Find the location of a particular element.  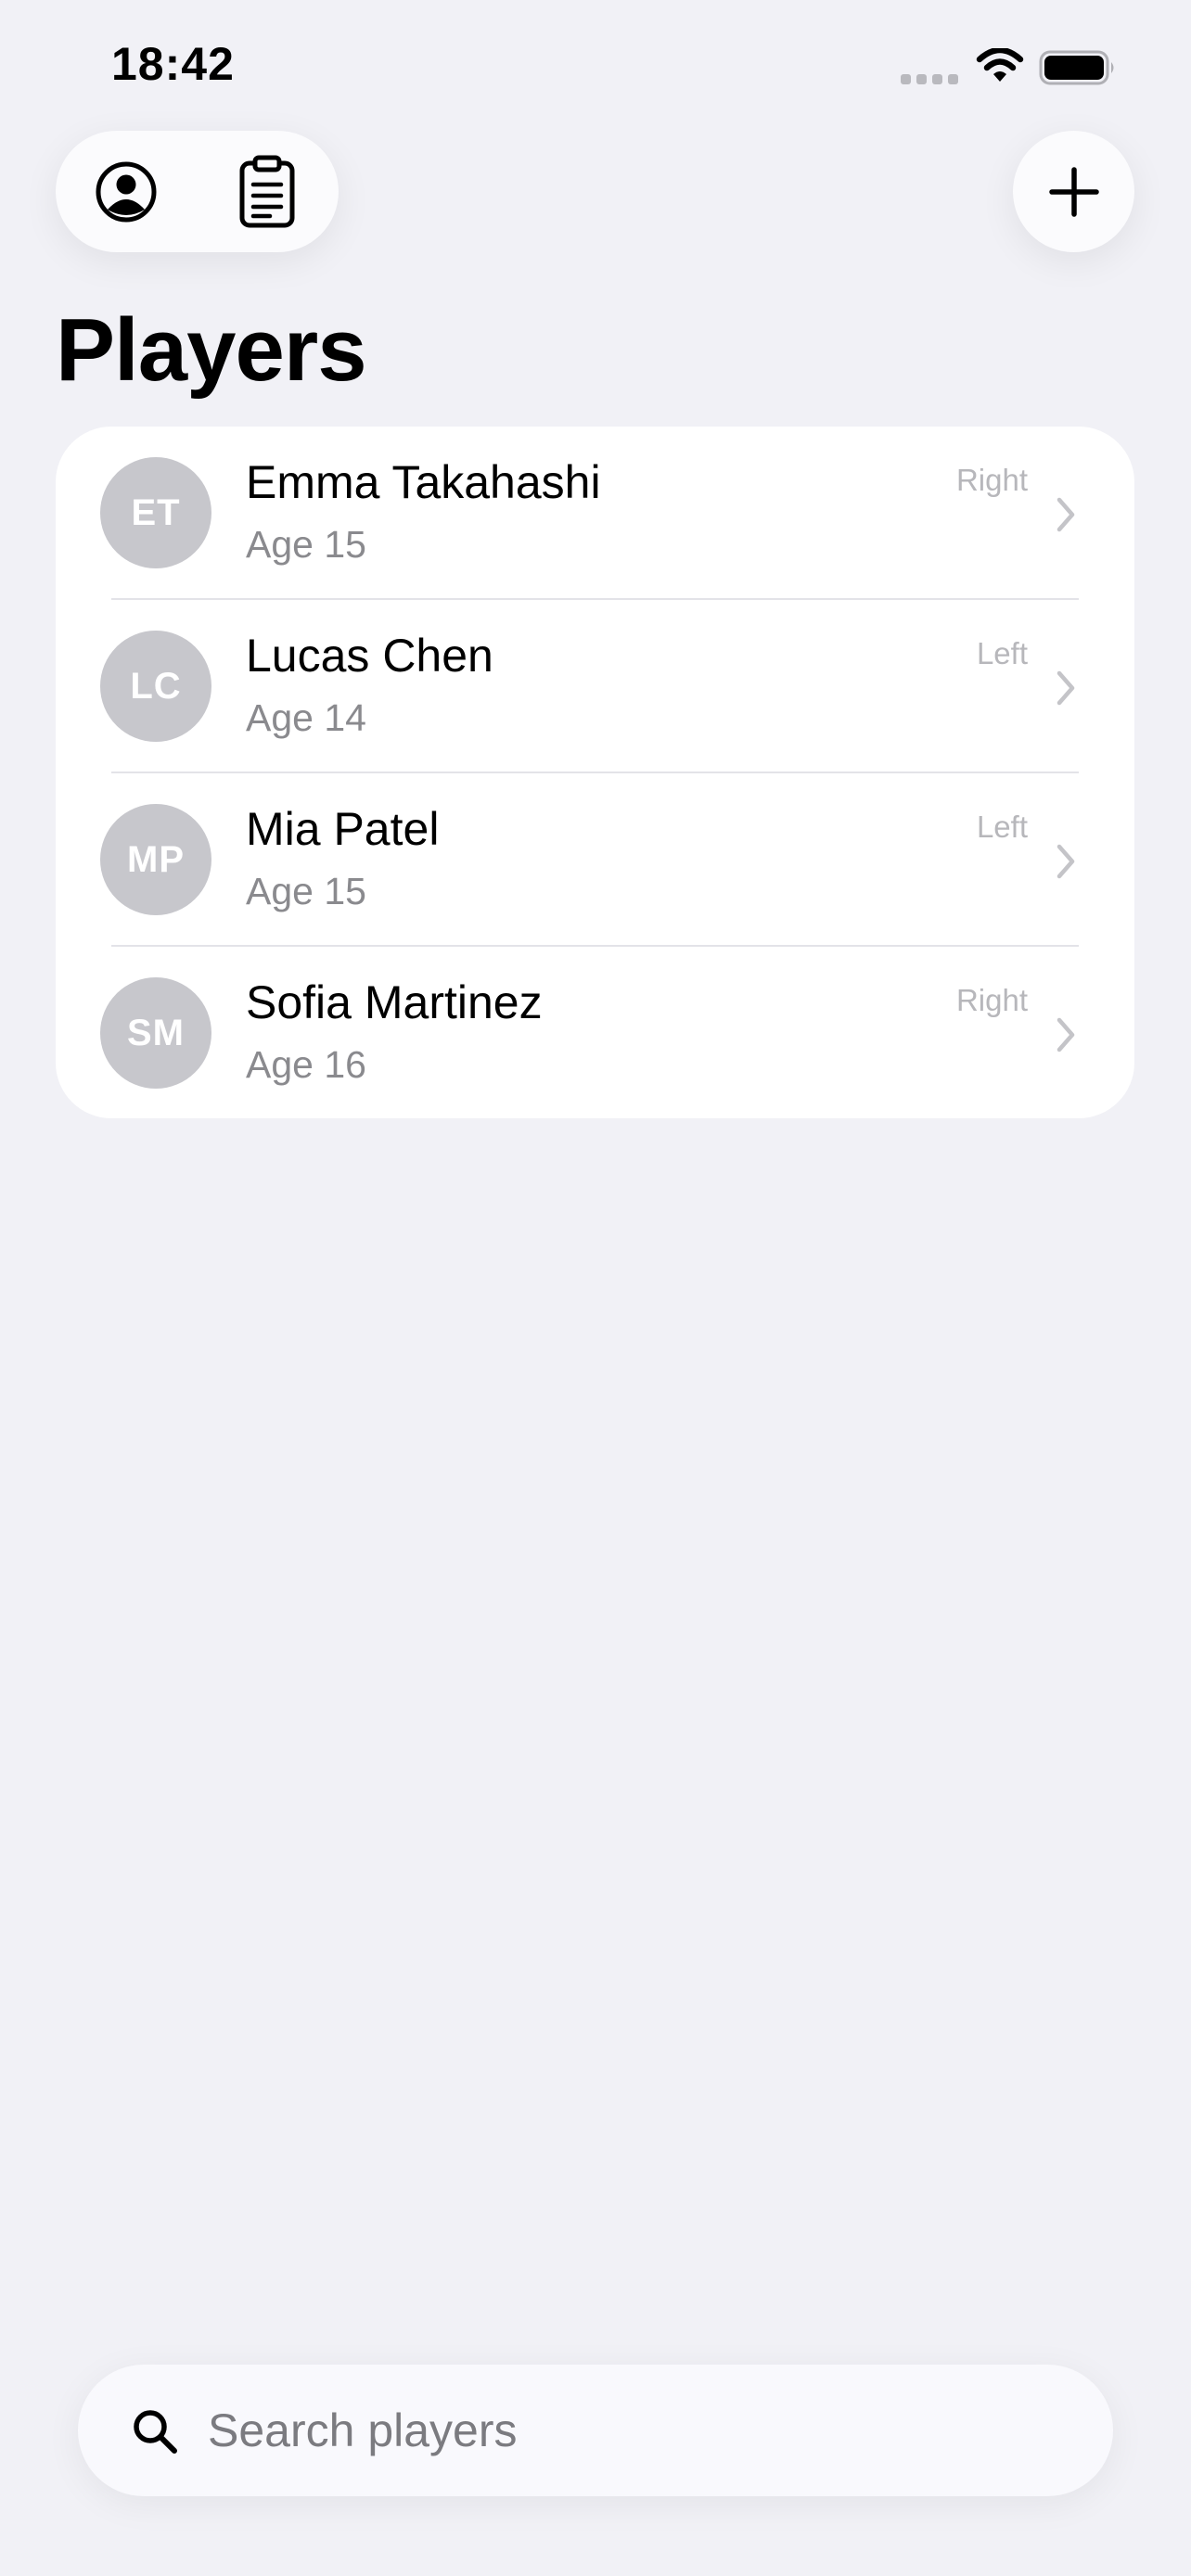

clipboard-icon is located at coordinates (267, 191).